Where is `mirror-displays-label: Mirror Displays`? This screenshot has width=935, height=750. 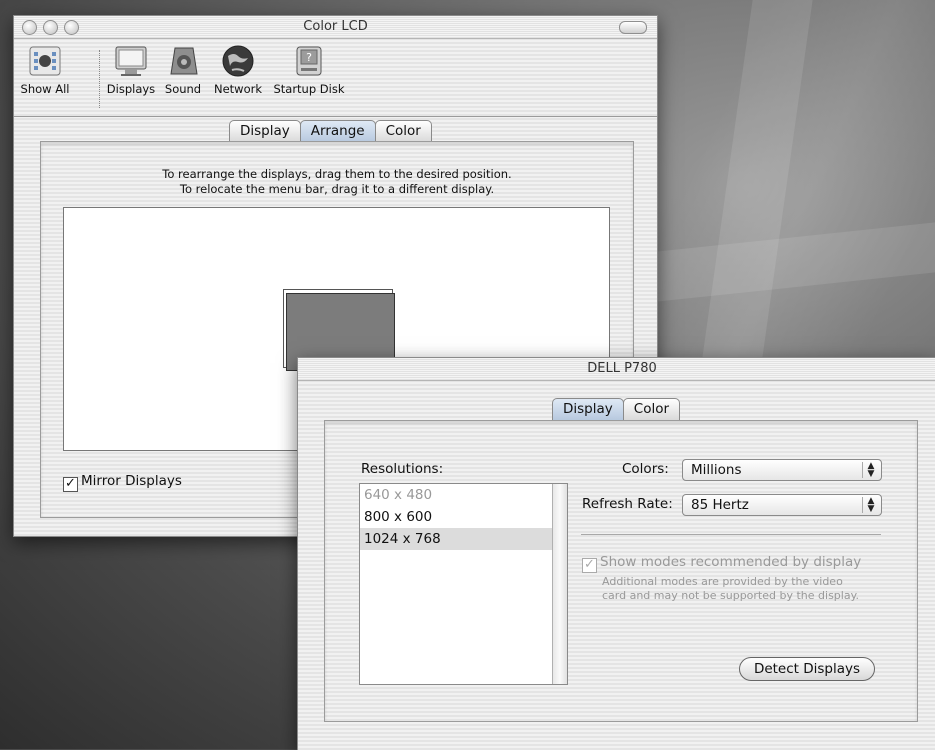
mirror-displays-label: Mirror Displays is located at coordinates (131, 481).